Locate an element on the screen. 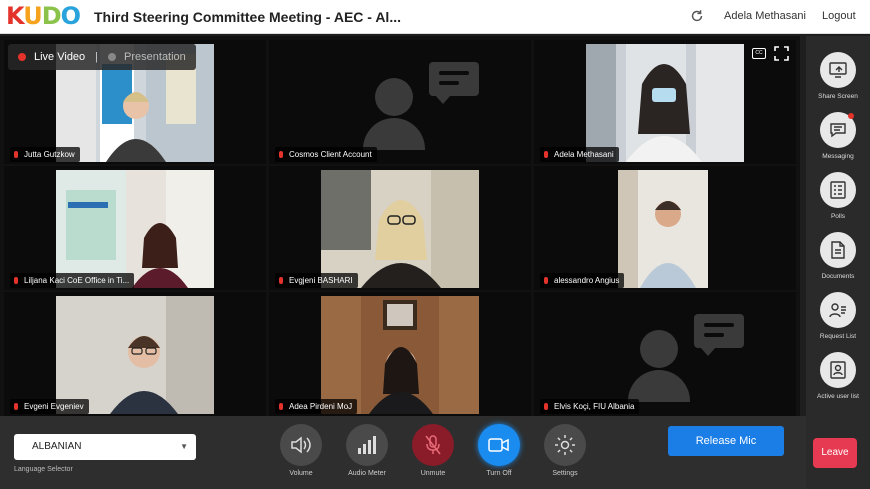 Image resolution: width=870 pixels, height=489 pixels. participant-tile: Evgjeni BASHARI is located at coordinates (400, 228).